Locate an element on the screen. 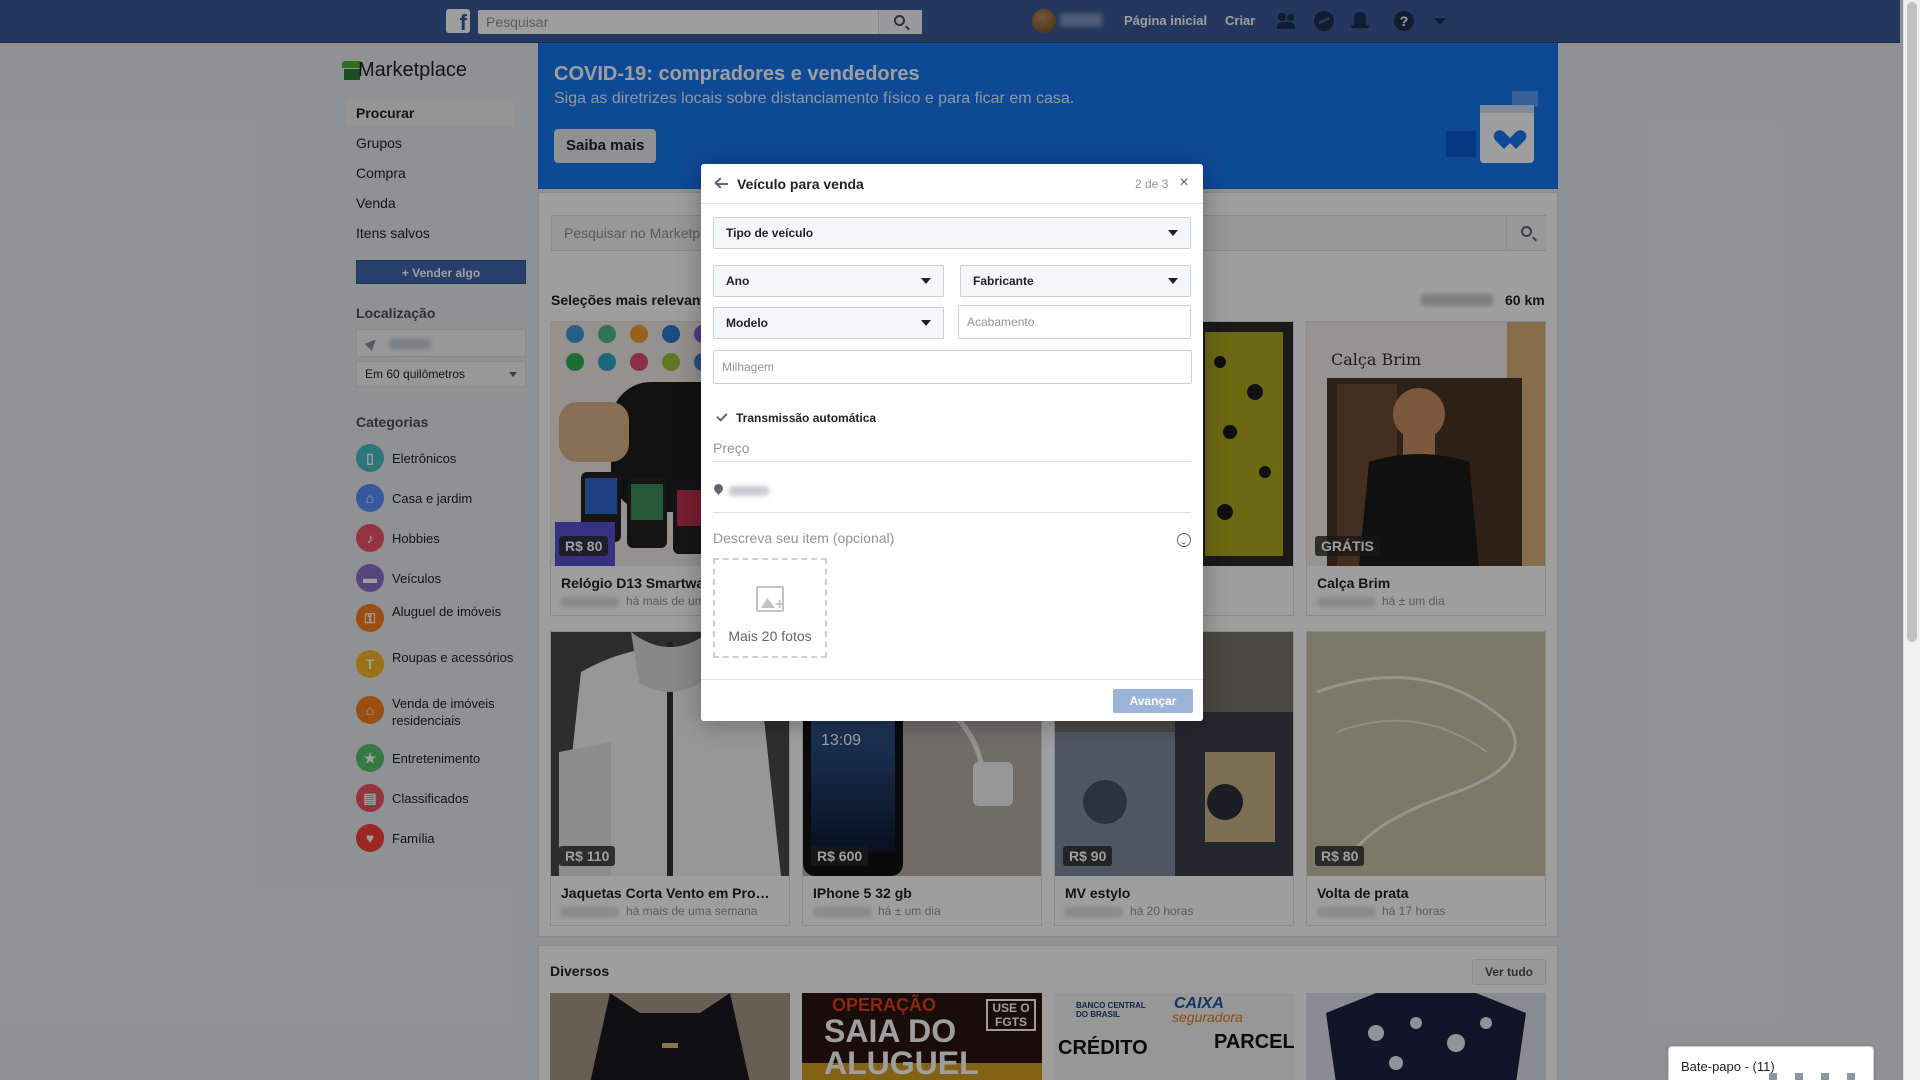 This screenshot has width=1920, height=1080. location-divider is located at coordinates (952, 512).